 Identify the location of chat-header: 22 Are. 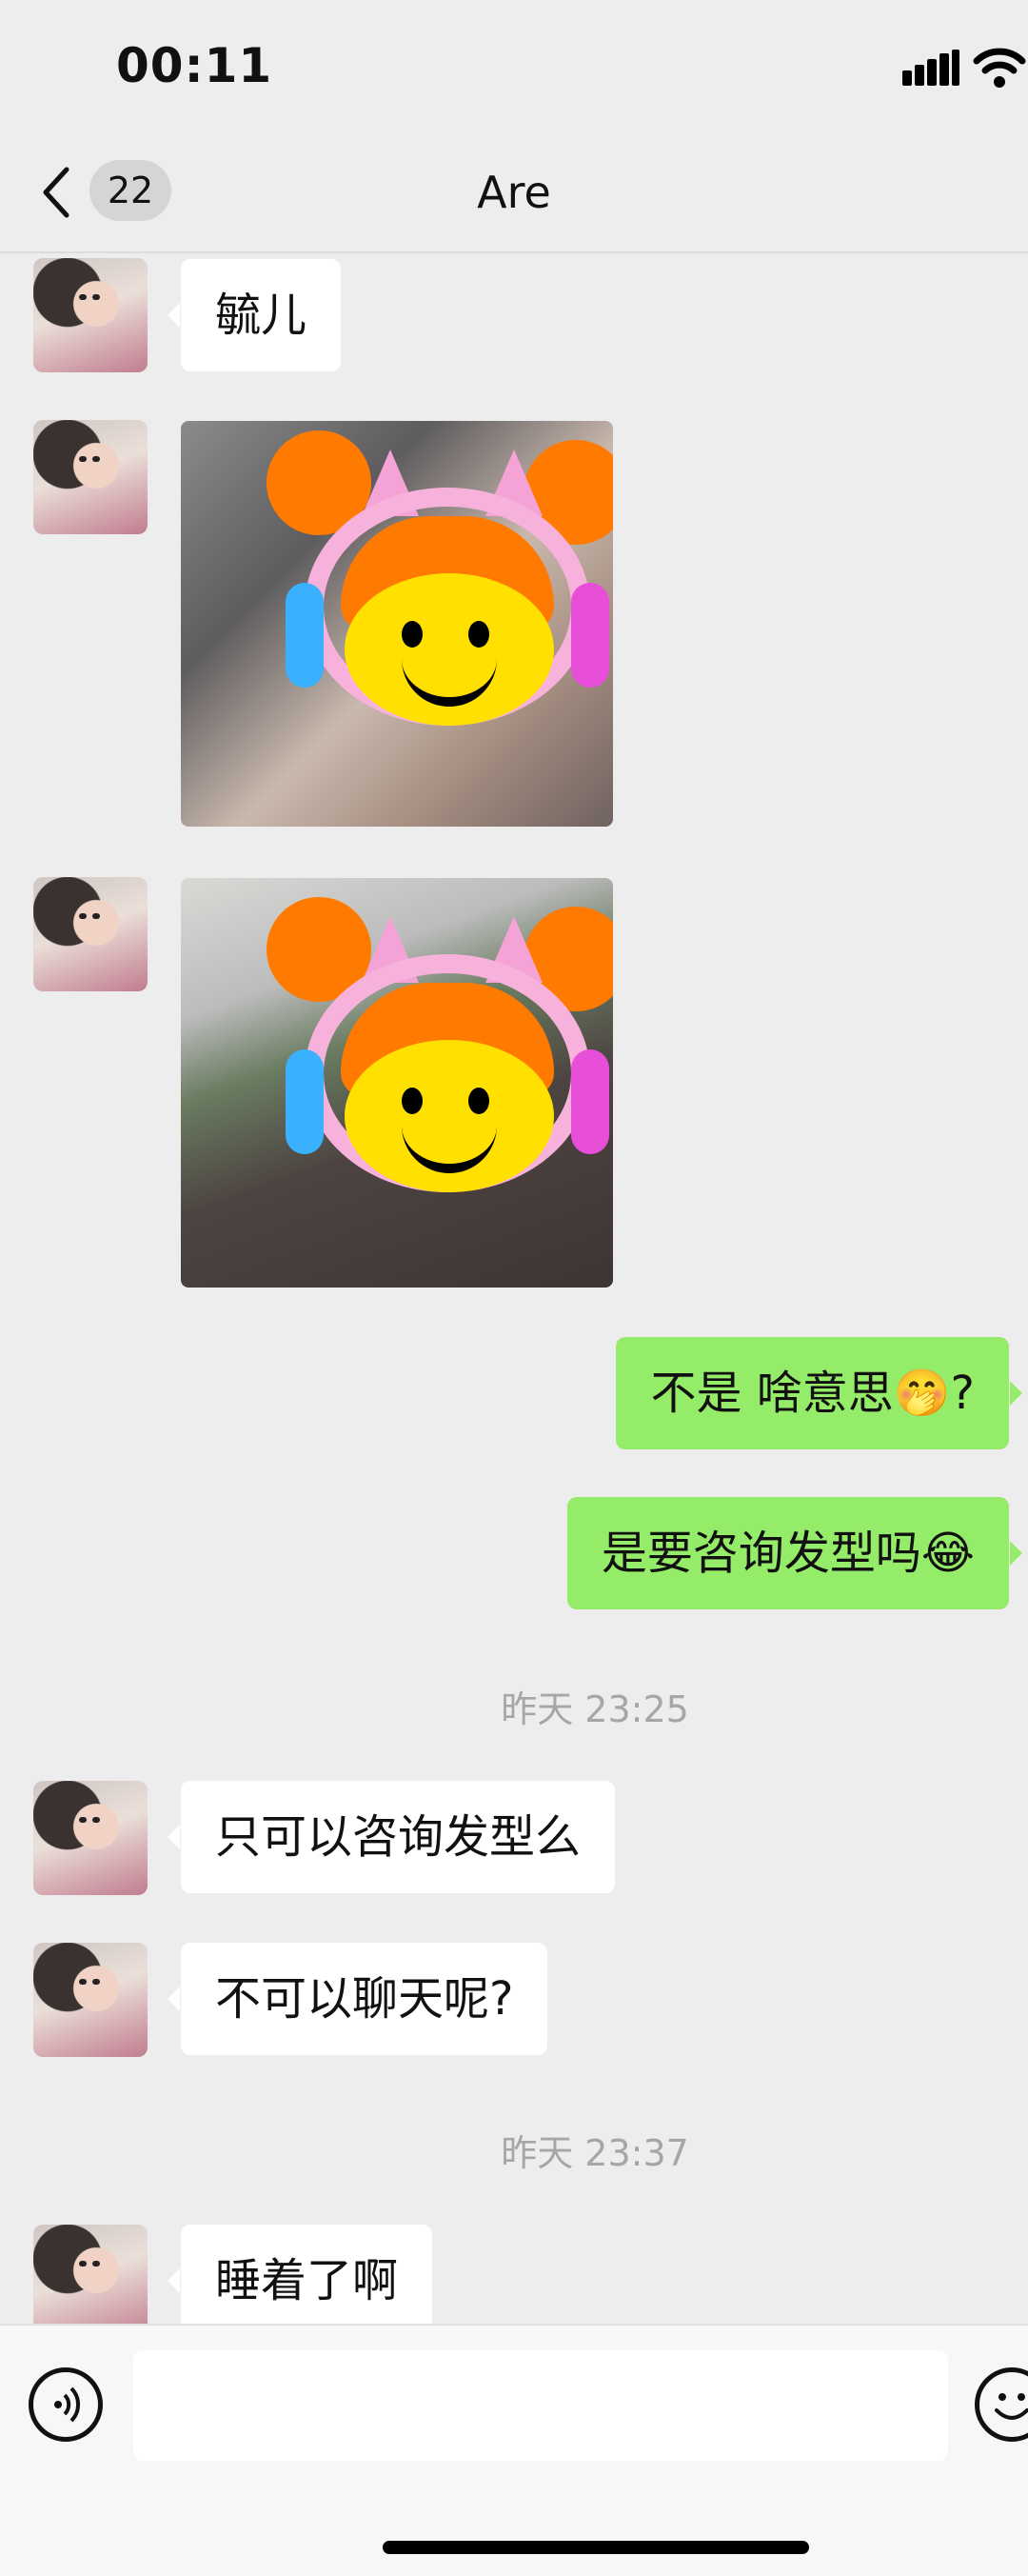
(514, 193).